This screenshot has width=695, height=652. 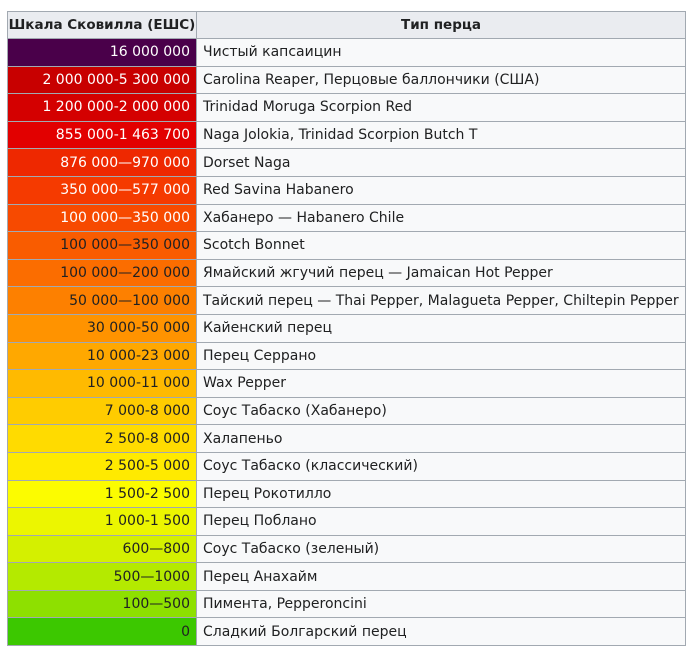 I want to click on table-row: 876 000—970 000 Dorset Naga, so click(x=346, y=162).